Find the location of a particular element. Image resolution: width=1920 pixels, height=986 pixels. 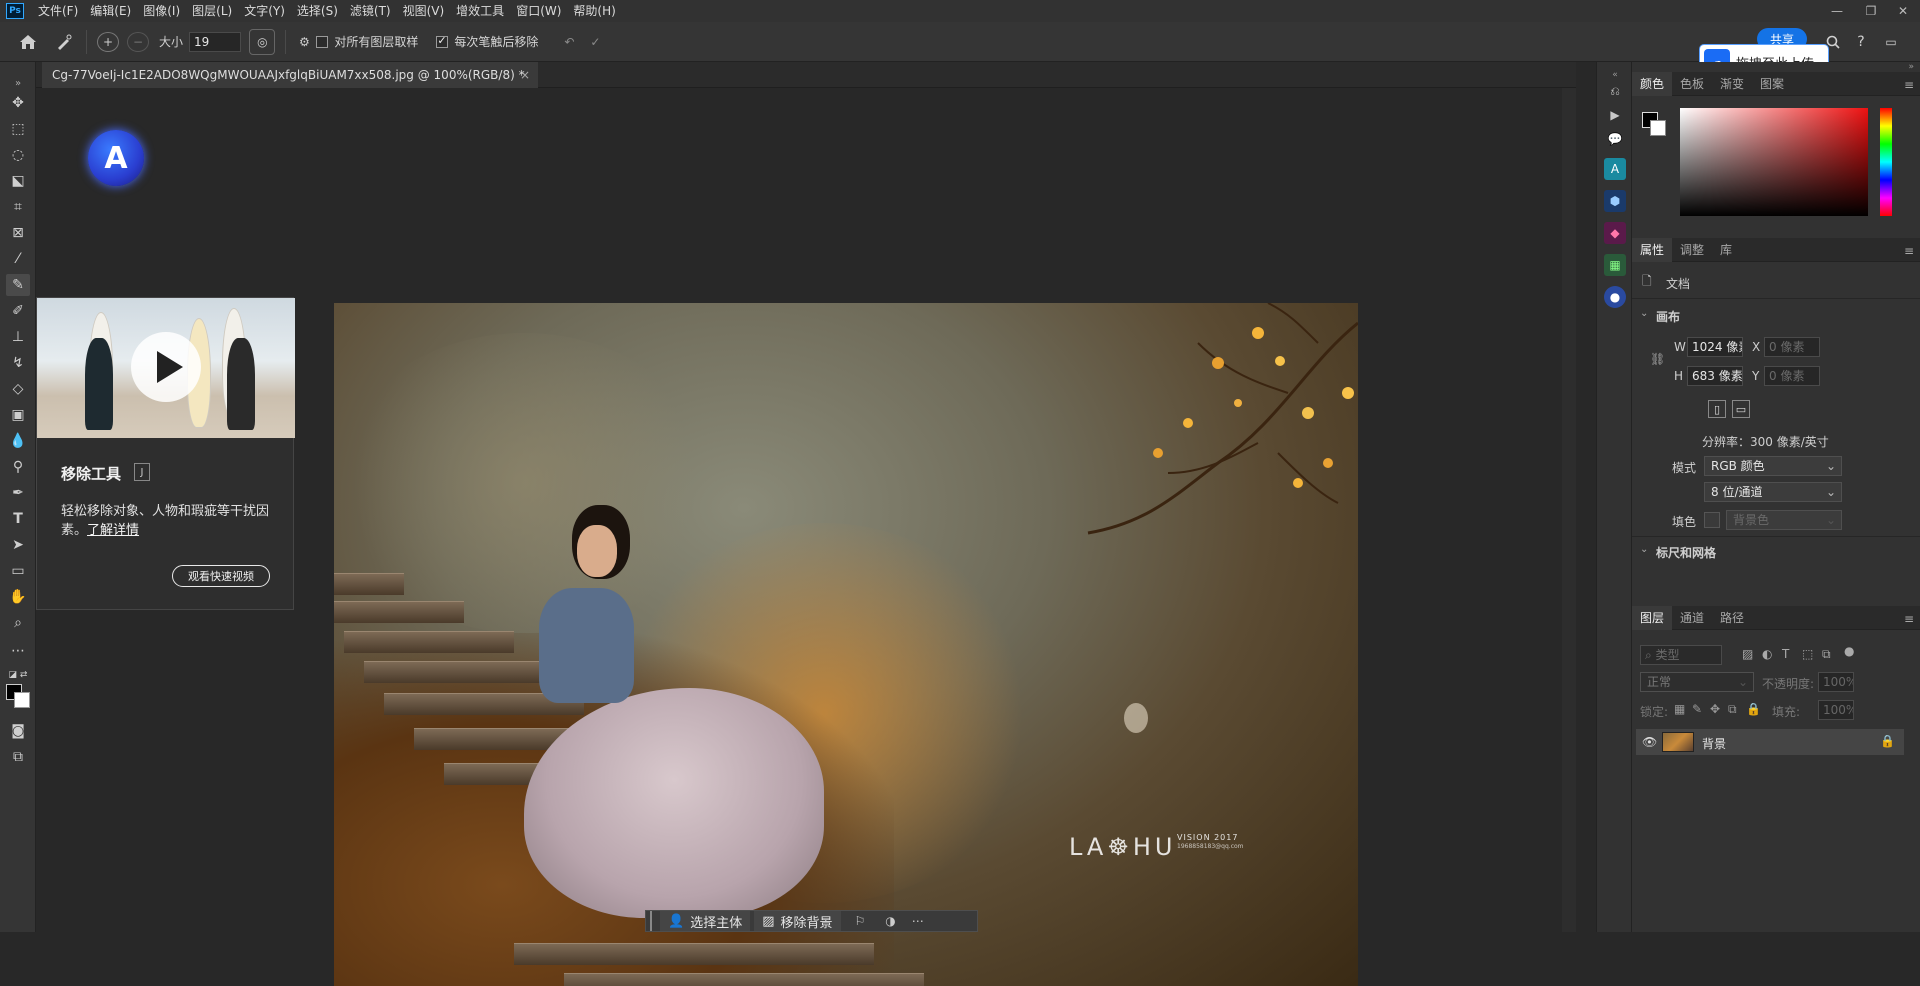

watch-video-button: 观看快速视频 is located at coordinates (221, 576).